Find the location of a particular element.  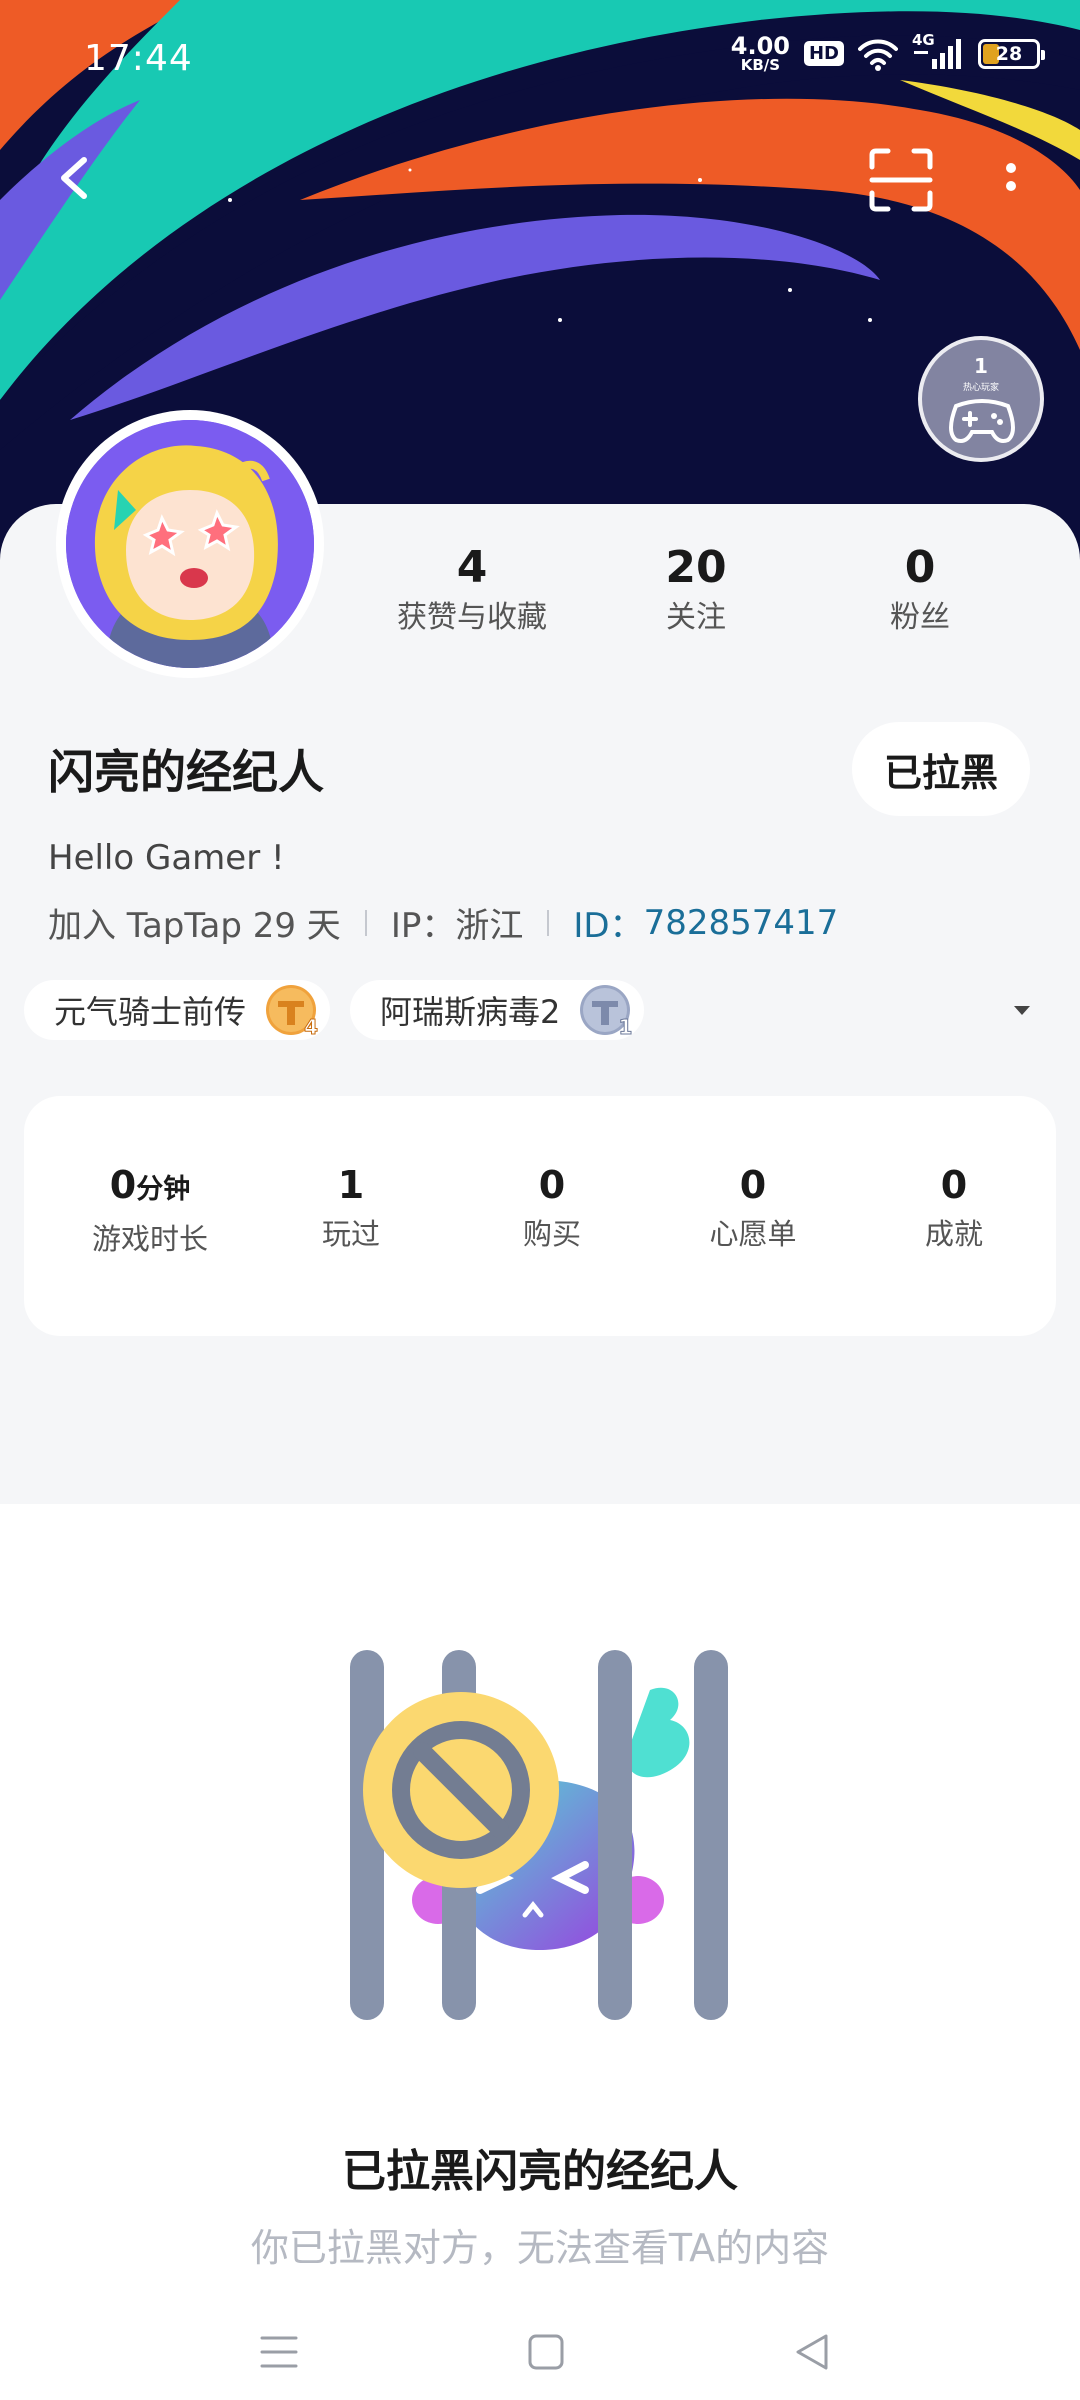

system-back-button is located at coordinates (812, 2352).